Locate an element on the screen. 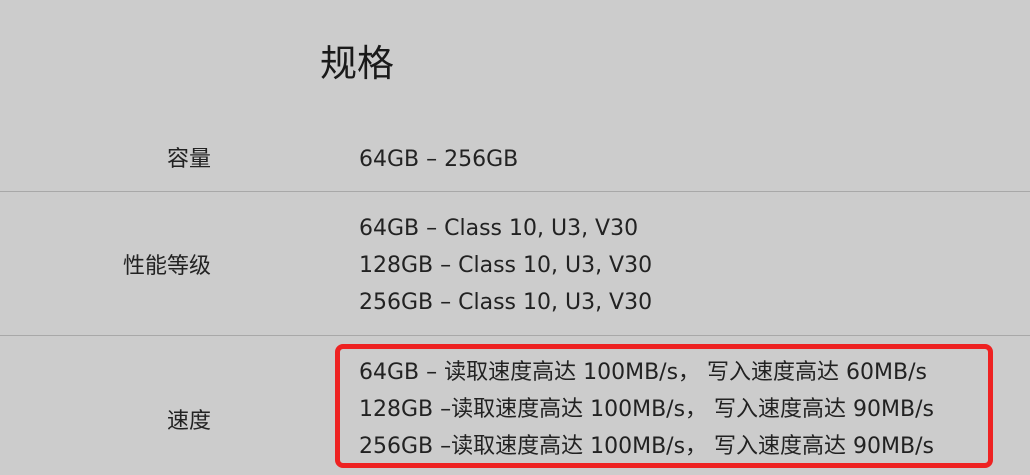 The width and height of the screenshot is (1030, 475). page-title: 规格 is located at coordinates (357, 63).